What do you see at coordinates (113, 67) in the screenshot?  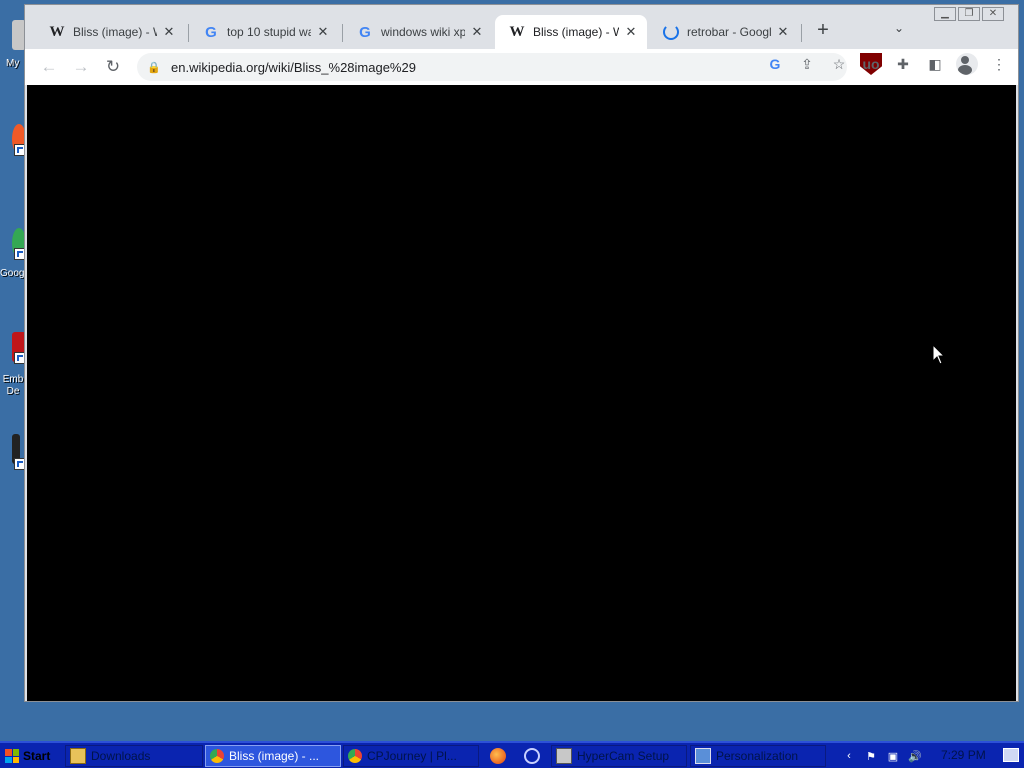 I see `reload-button: ↻` at bounding box center [113, 67].